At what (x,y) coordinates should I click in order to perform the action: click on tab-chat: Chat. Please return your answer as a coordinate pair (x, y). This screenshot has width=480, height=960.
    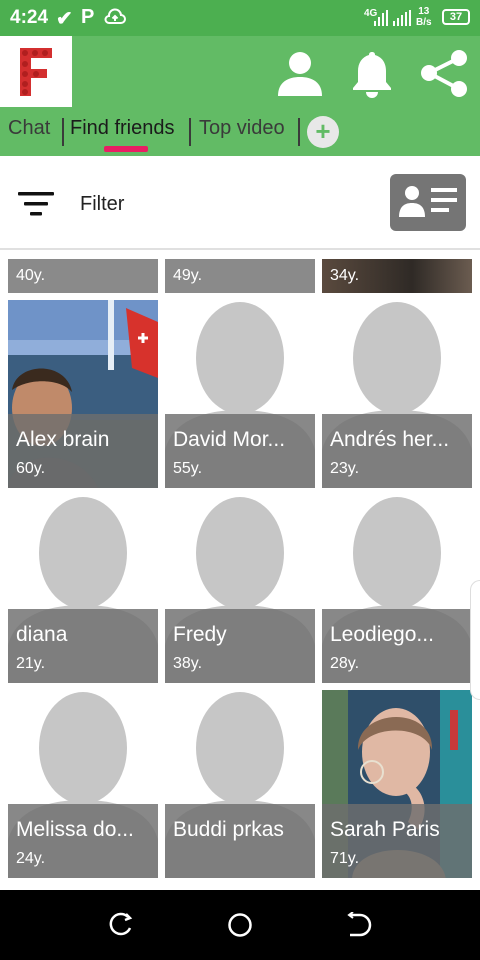
    Looking at the image, I should click on (29, 128).